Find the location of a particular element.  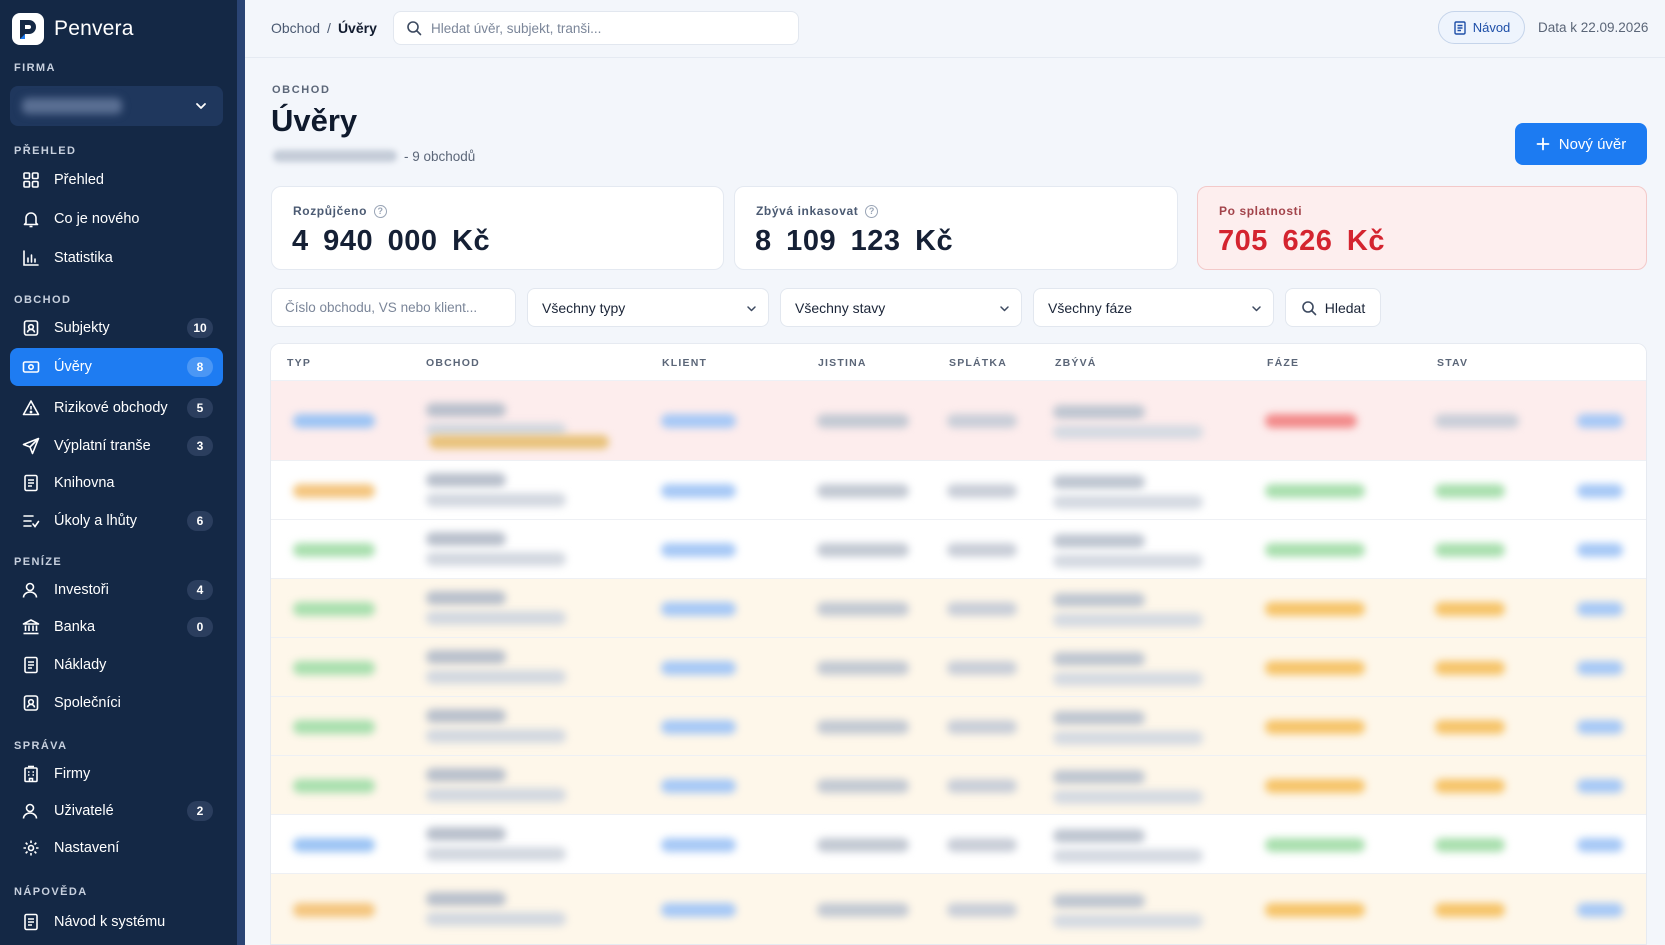

stat-card-po-splatnosti: Po splatnosti 705 626 Kč is located at coordinates (1422, 228).